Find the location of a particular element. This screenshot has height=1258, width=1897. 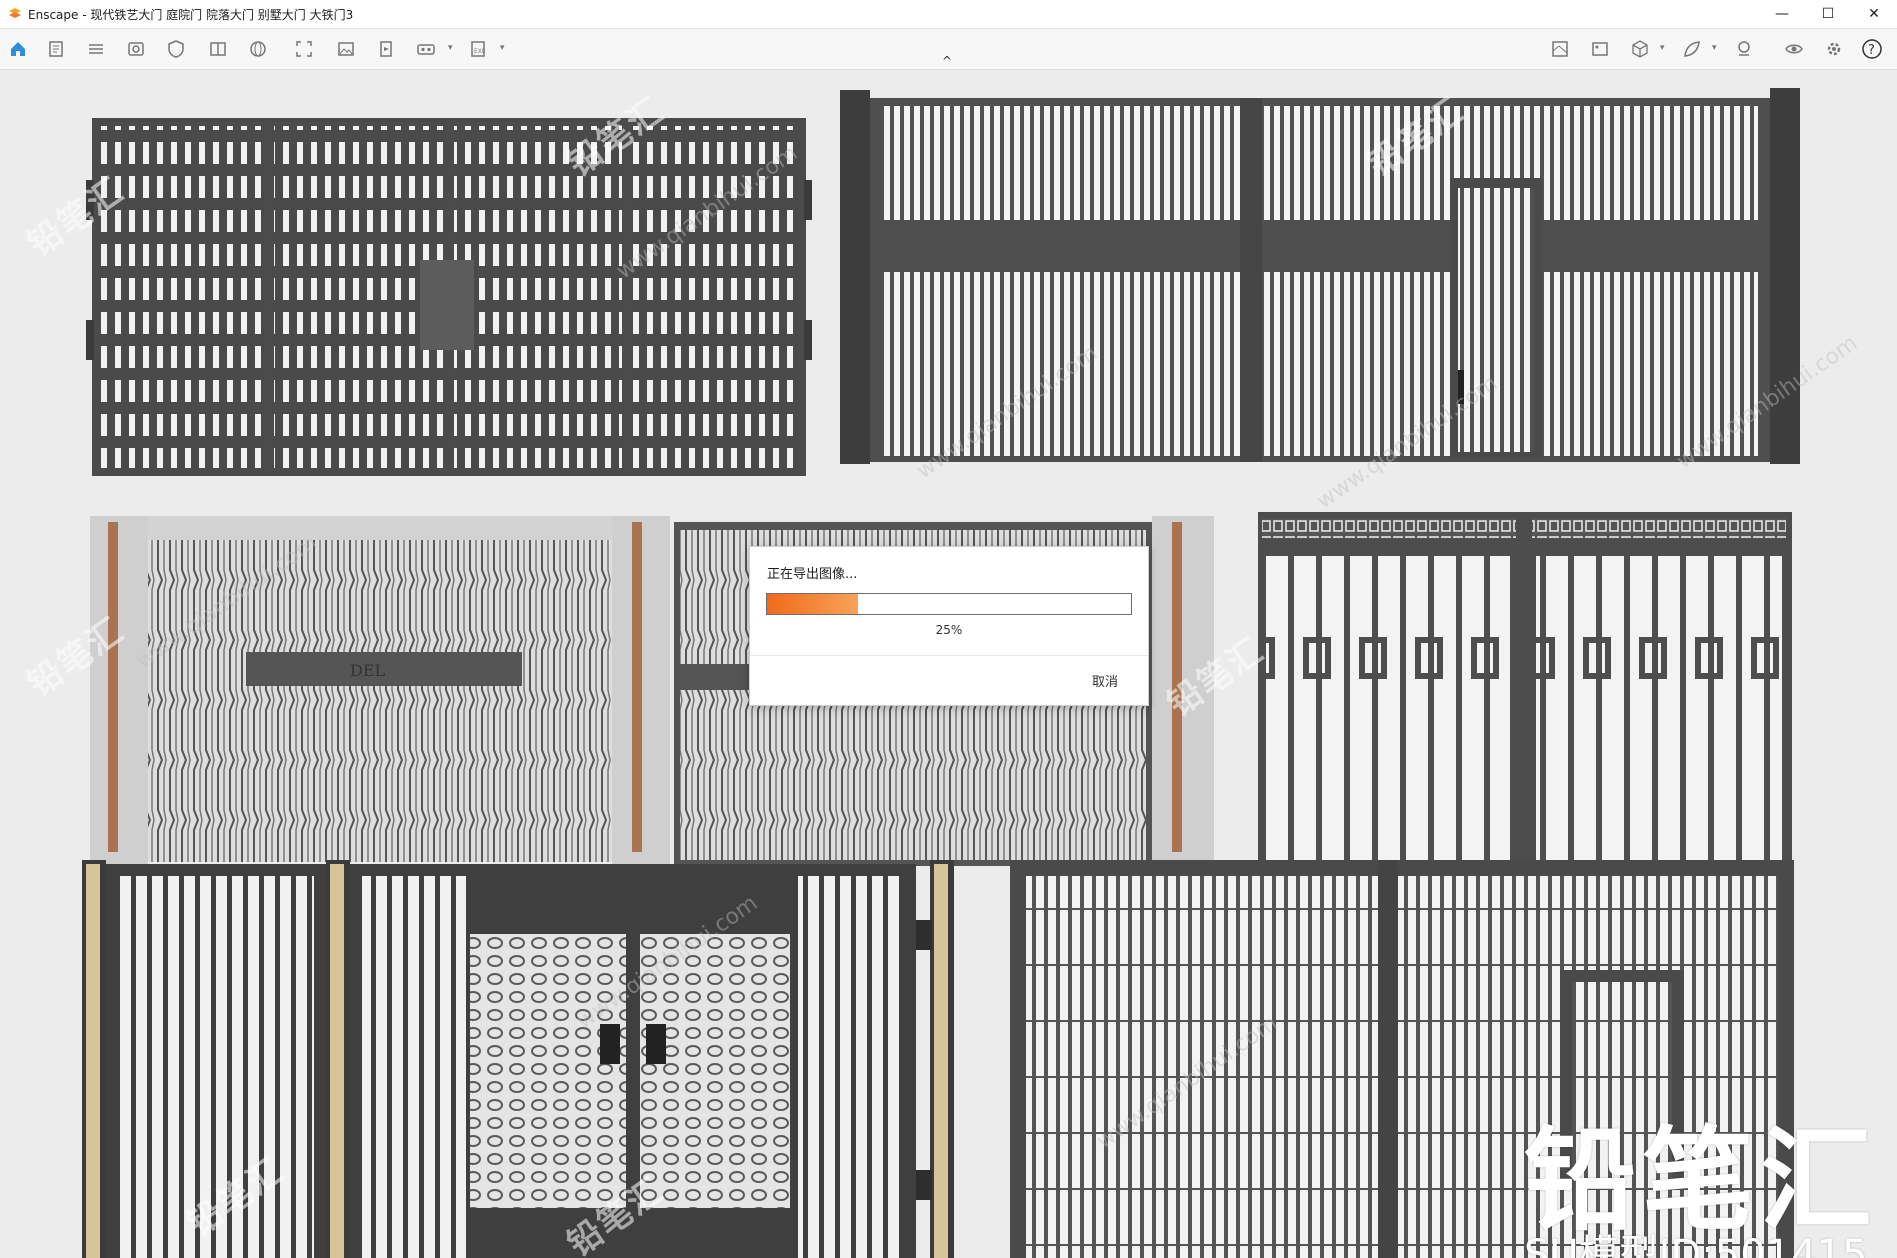

minimize-button: — is located at coordinates (1782, 14).